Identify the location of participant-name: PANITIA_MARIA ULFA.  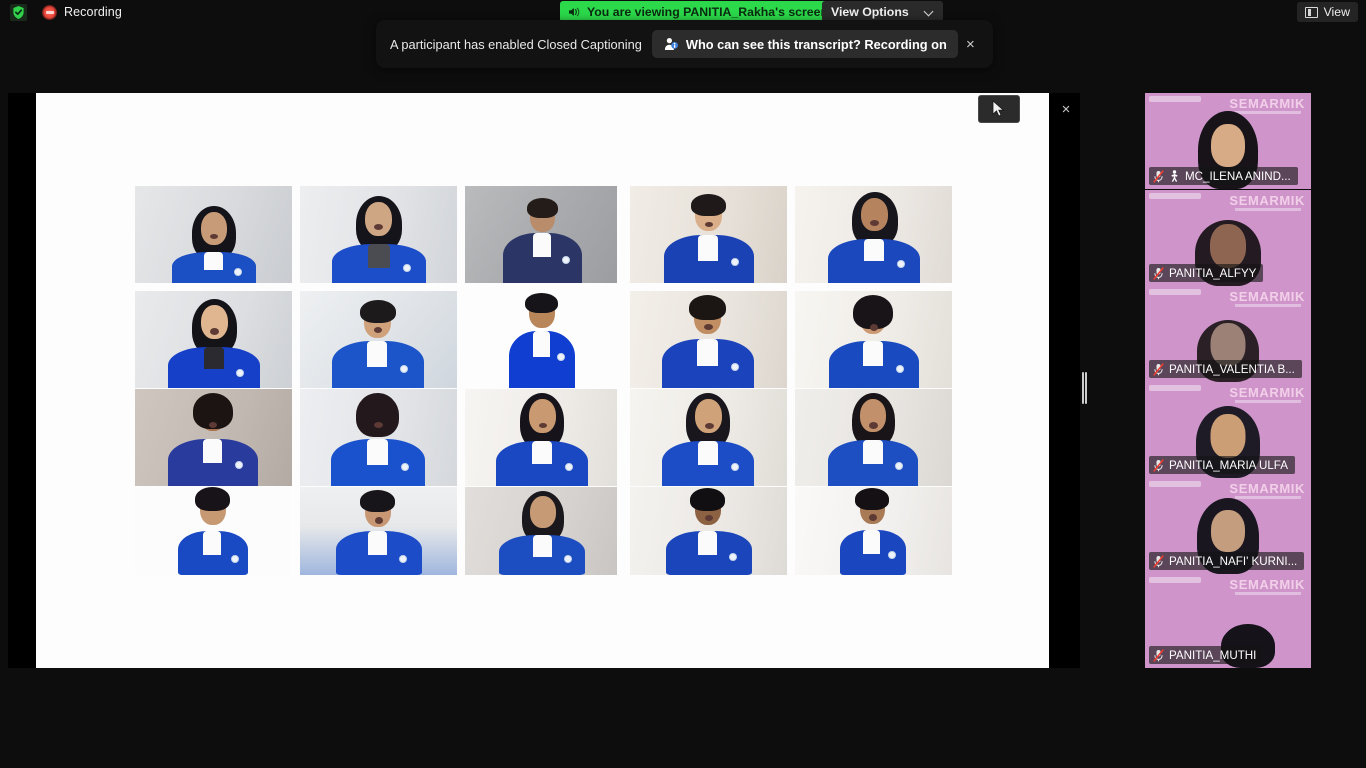
(1228, 465).